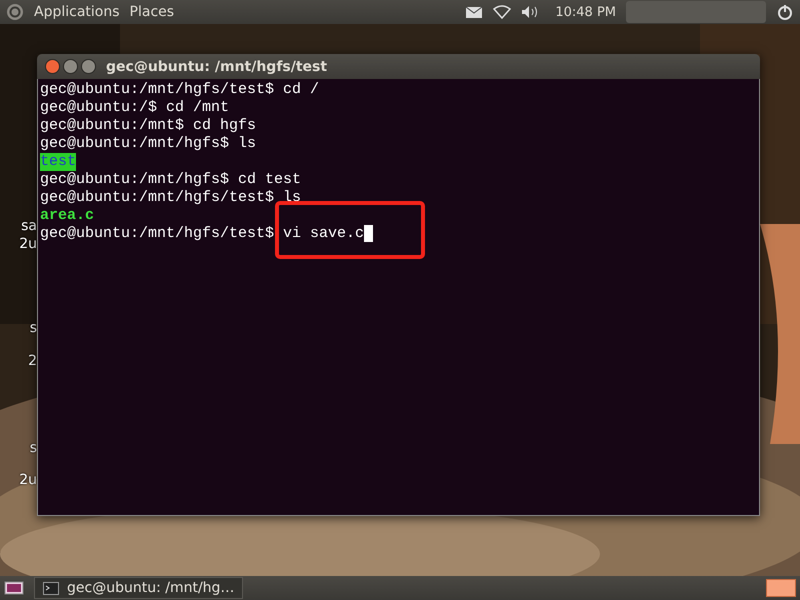 This screenshot has width=800, height=600. I want to click on desktop-icon-label: 2, so click(32, 361).